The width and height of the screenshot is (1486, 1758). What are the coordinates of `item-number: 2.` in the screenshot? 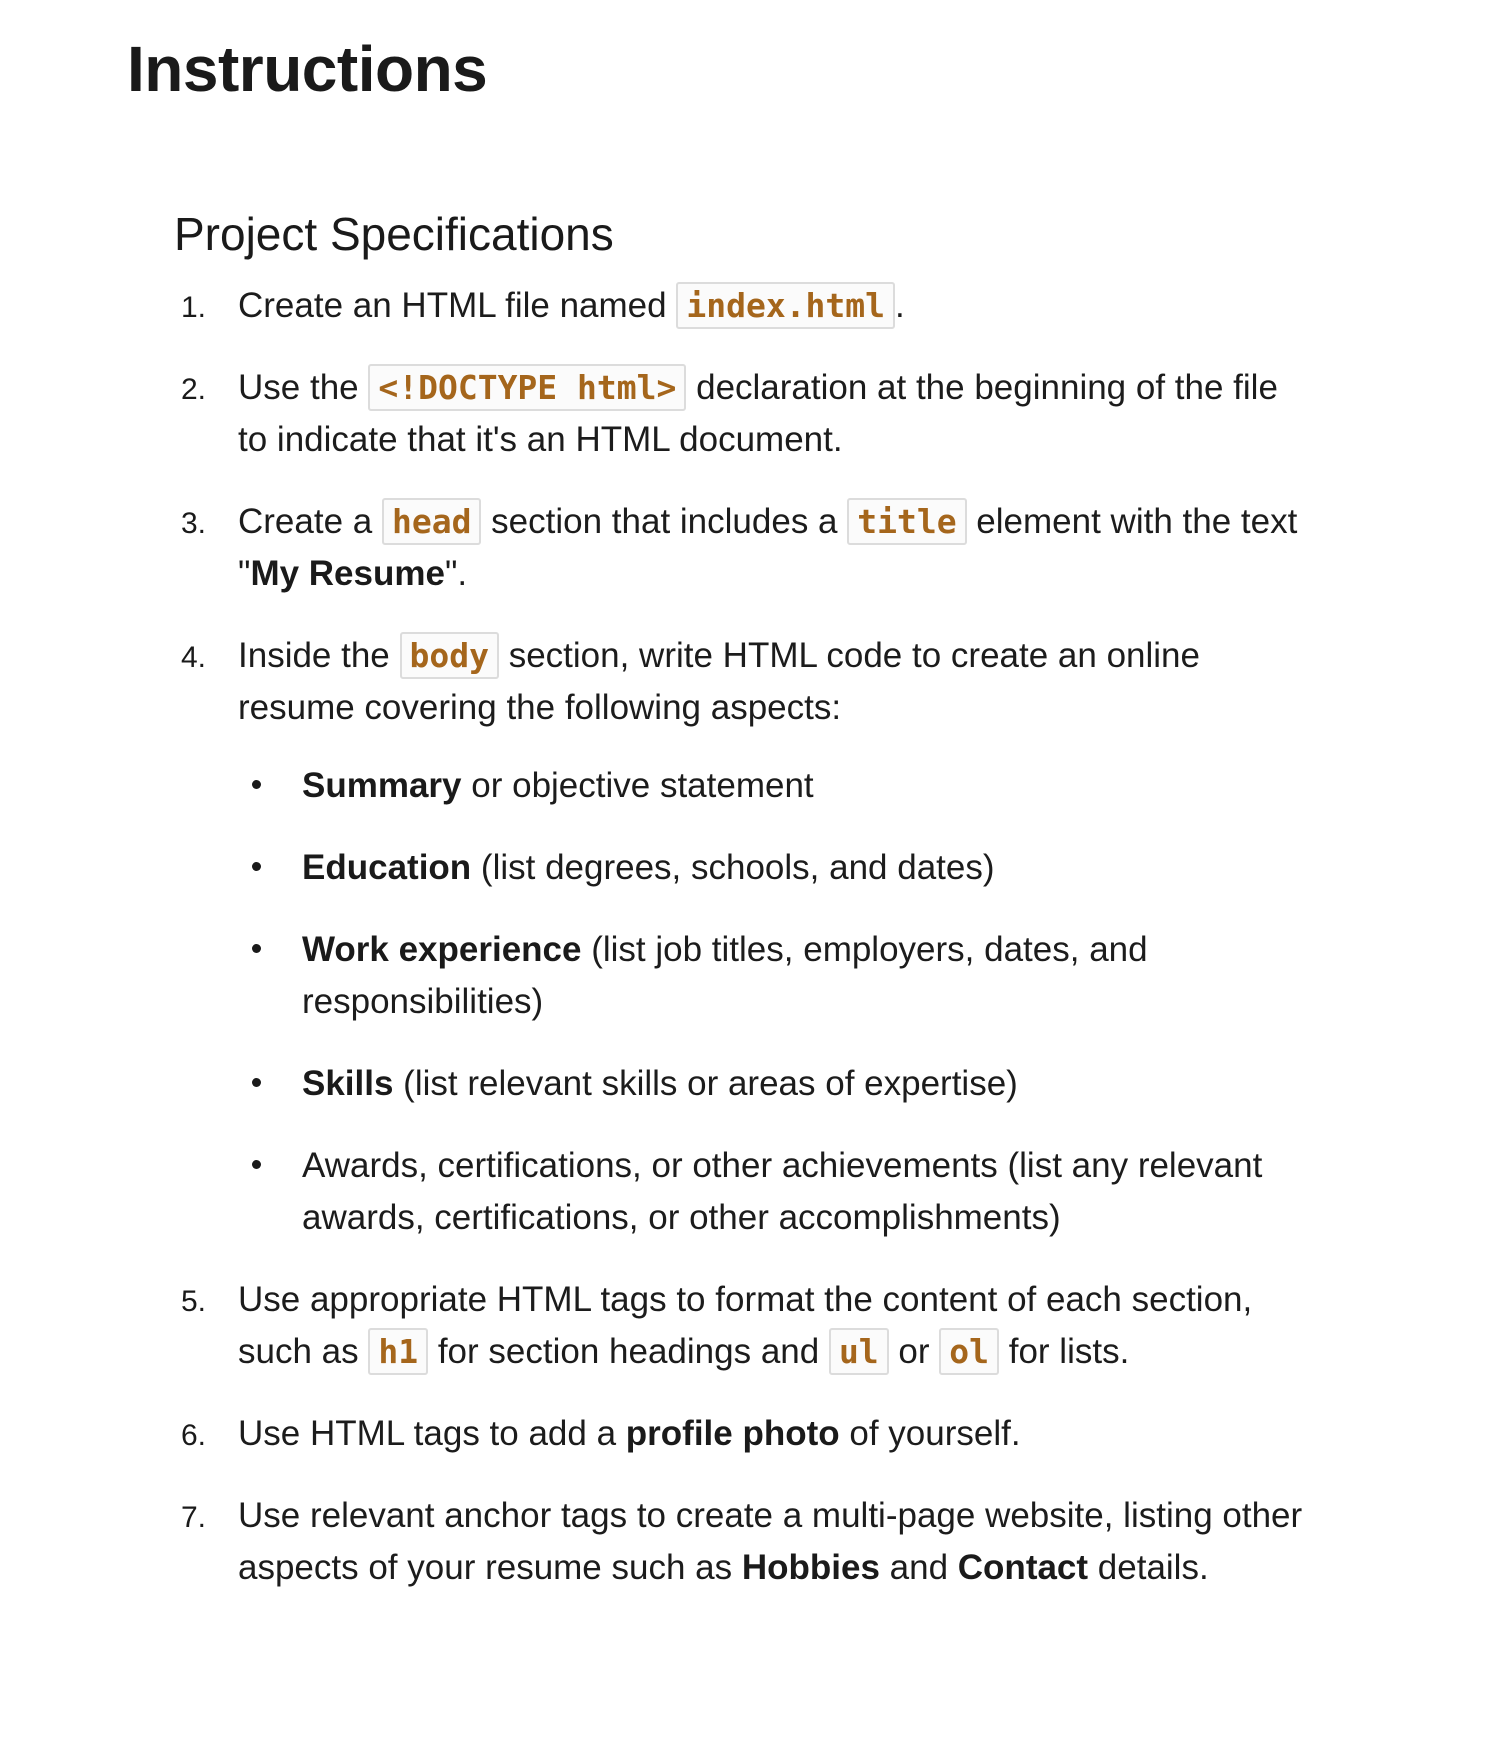 It's located at (193, 389).